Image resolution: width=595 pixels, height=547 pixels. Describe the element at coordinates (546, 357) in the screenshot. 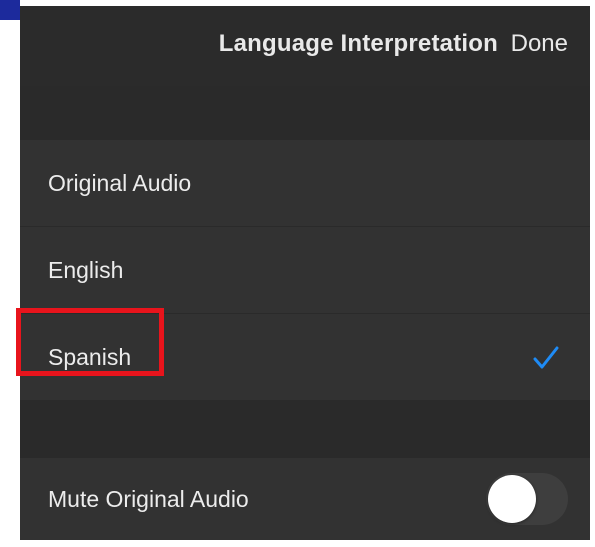

I see `checkmark-icon` at that location.